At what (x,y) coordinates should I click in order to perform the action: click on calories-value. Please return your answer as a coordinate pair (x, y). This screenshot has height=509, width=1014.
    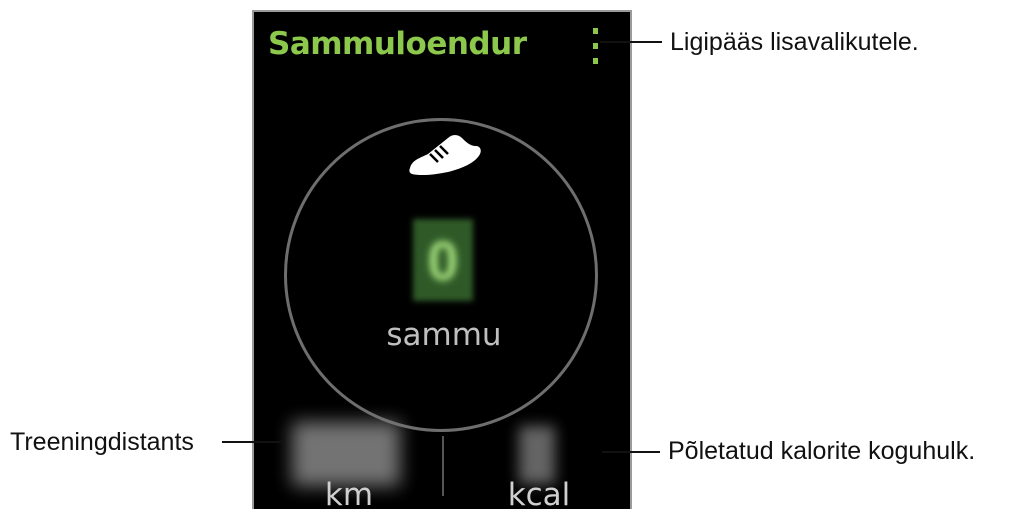
    Looking at the image, I should click on (537, 455).